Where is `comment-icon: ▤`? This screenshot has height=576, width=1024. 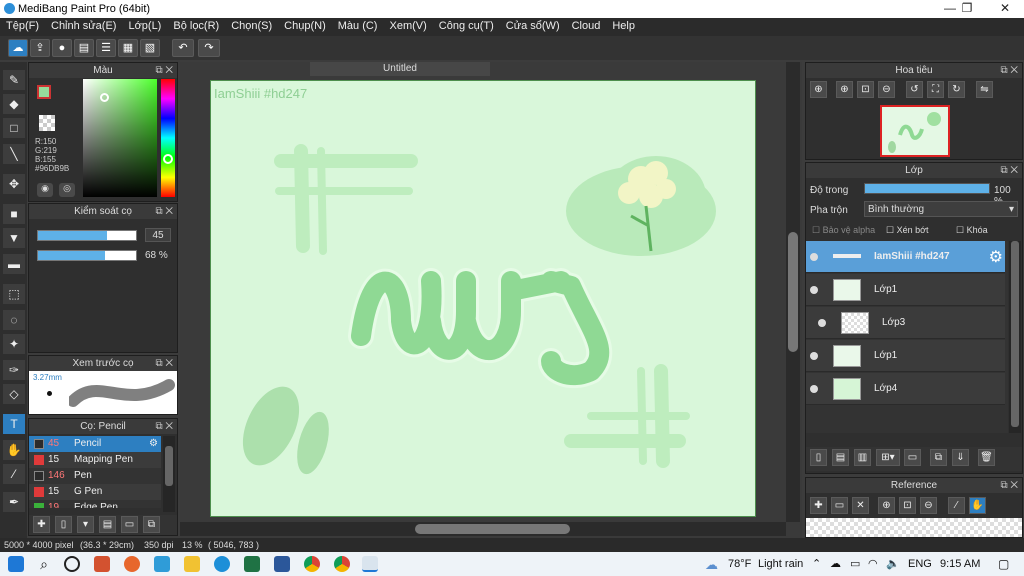
comment-icon: ▤ is located at coordinates (84, 48).